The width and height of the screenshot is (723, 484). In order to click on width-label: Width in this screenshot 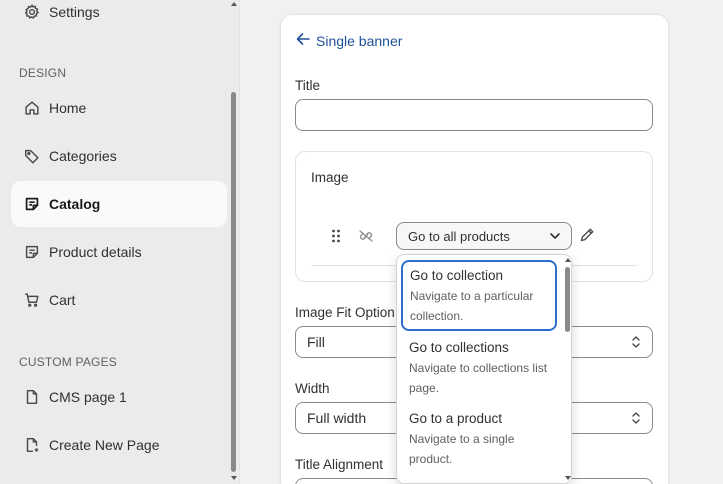, I will do `click(312, 388)`.